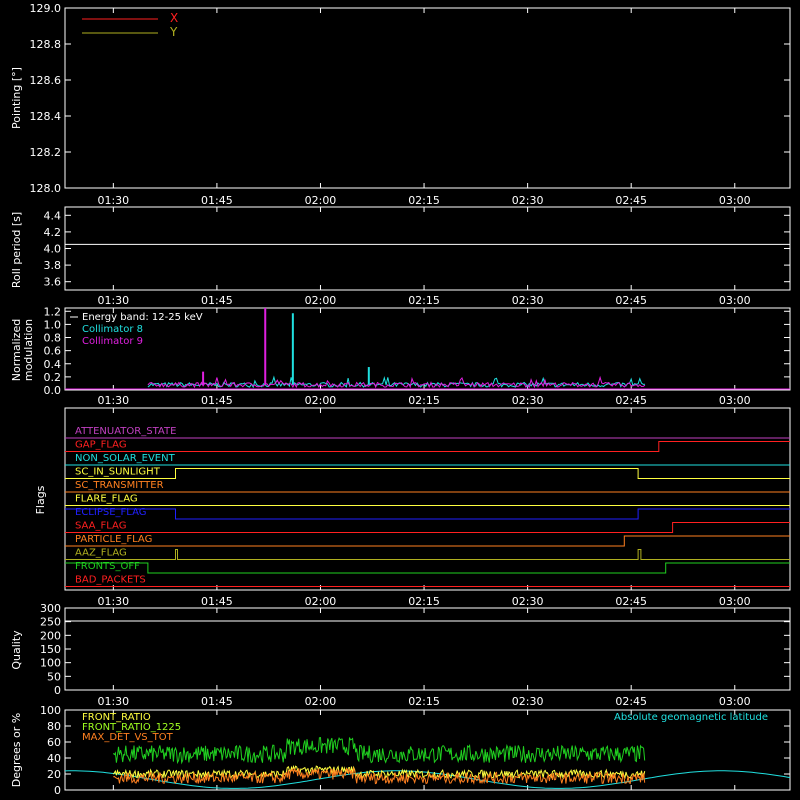 This screenshot has width=800, height=800. I want to click on y-tick-label: 128.8, so click(46, 44).